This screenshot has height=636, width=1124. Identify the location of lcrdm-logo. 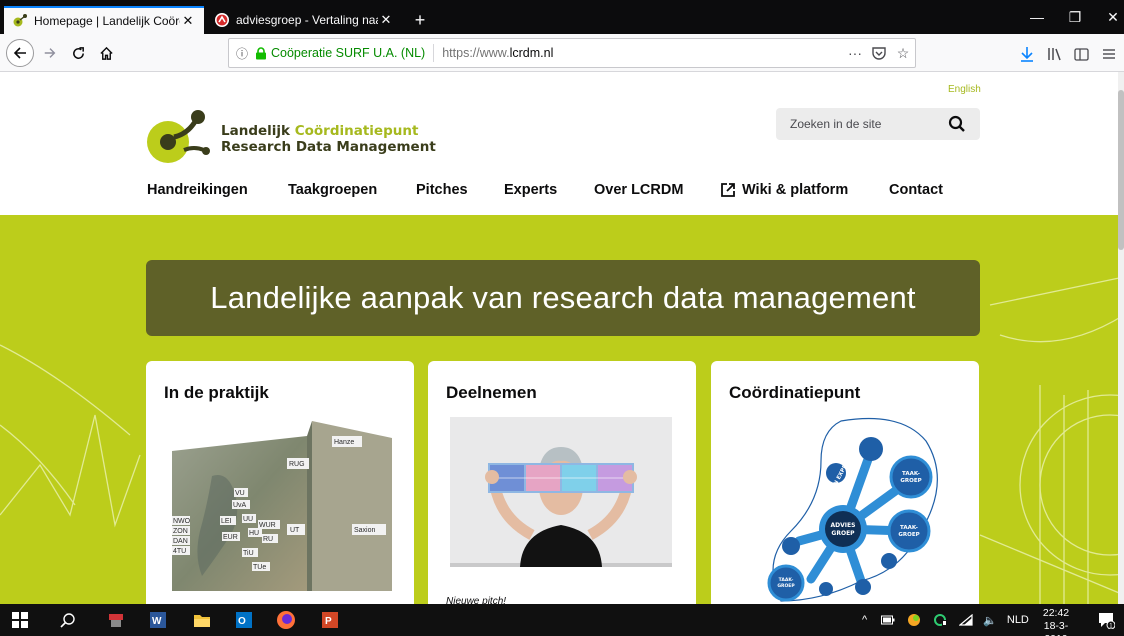
(179, 136).